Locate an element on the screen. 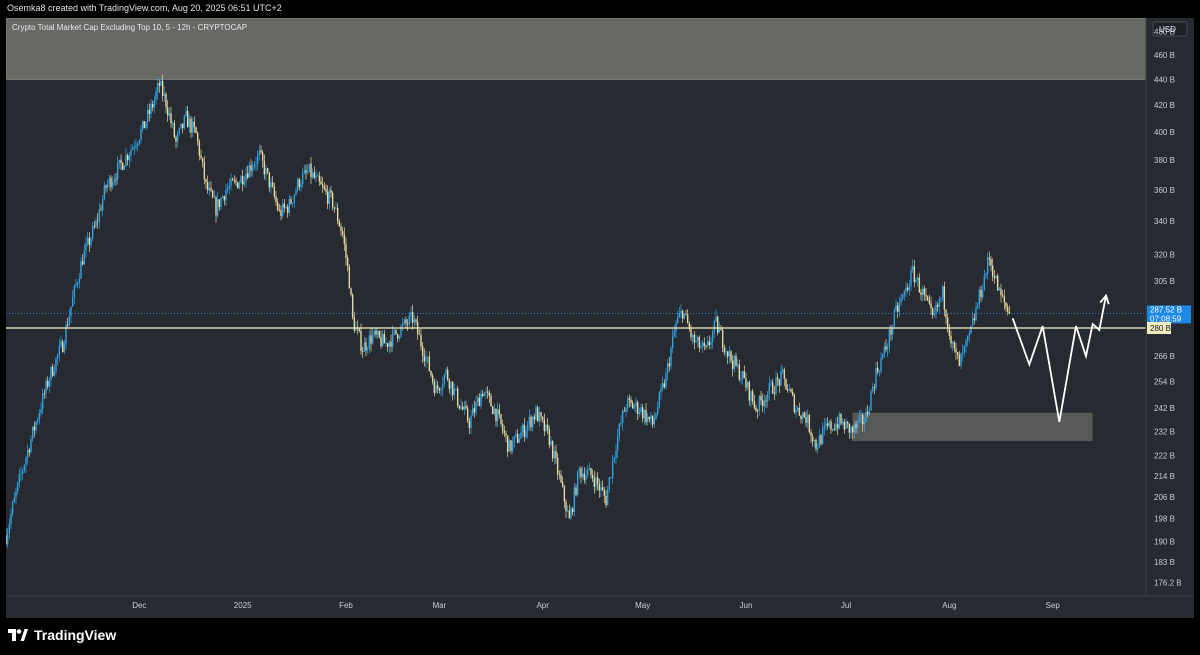  x-tick-label: Feb is located at coordinates (346, 605).